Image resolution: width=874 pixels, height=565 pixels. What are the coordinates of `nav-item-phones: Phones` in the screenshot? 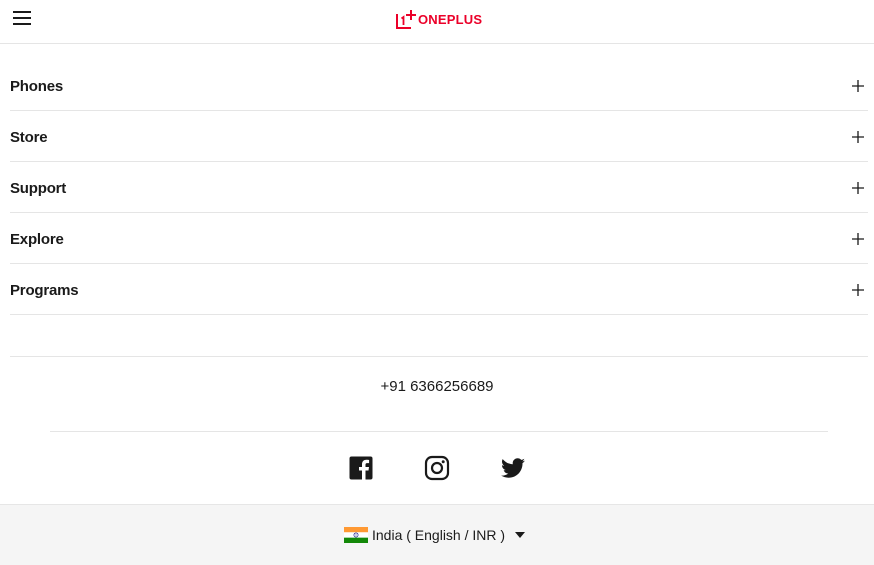 It's located at (439, 85).